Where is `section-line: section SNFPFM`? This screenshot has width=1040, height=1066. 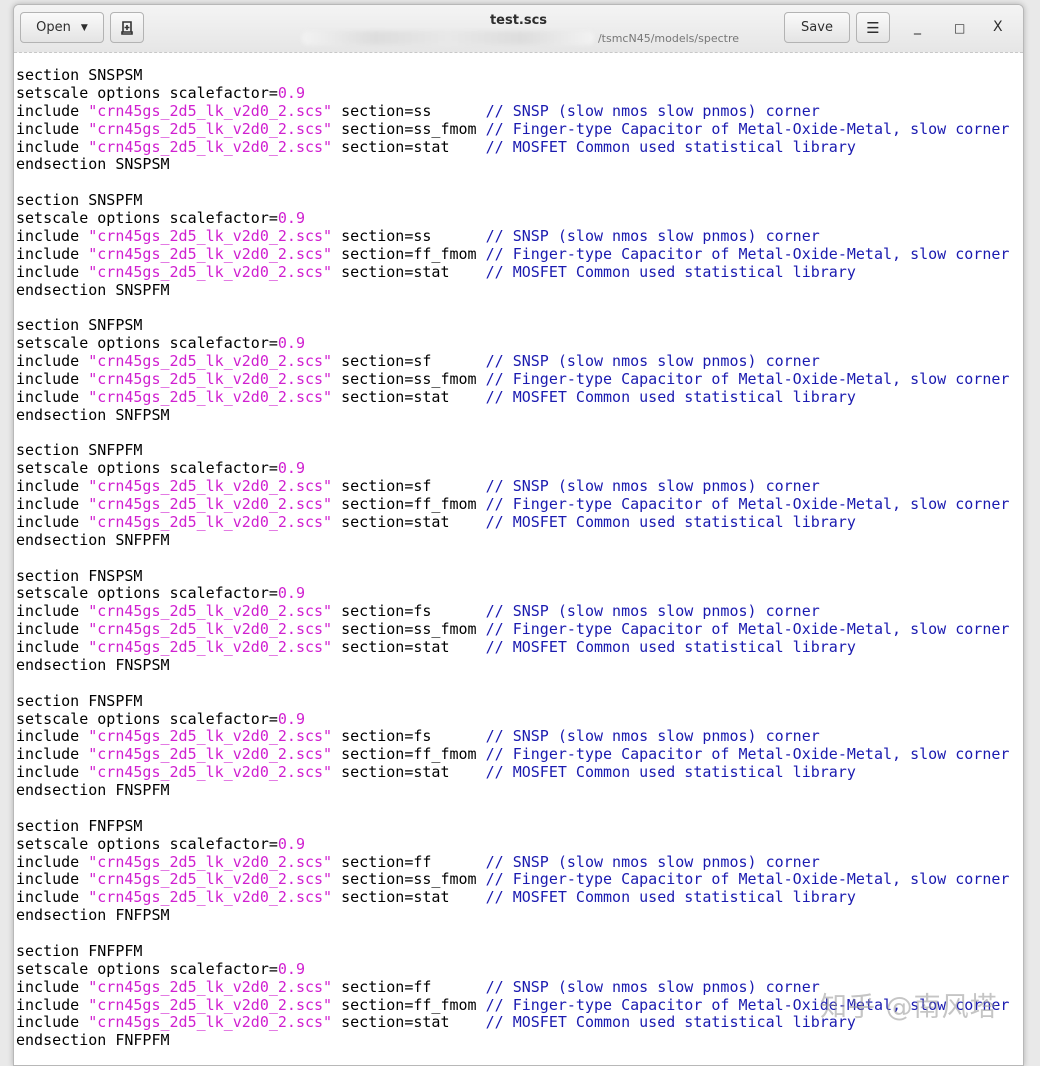
section-line: section SNFPFM is located at coordinates (512, 450).